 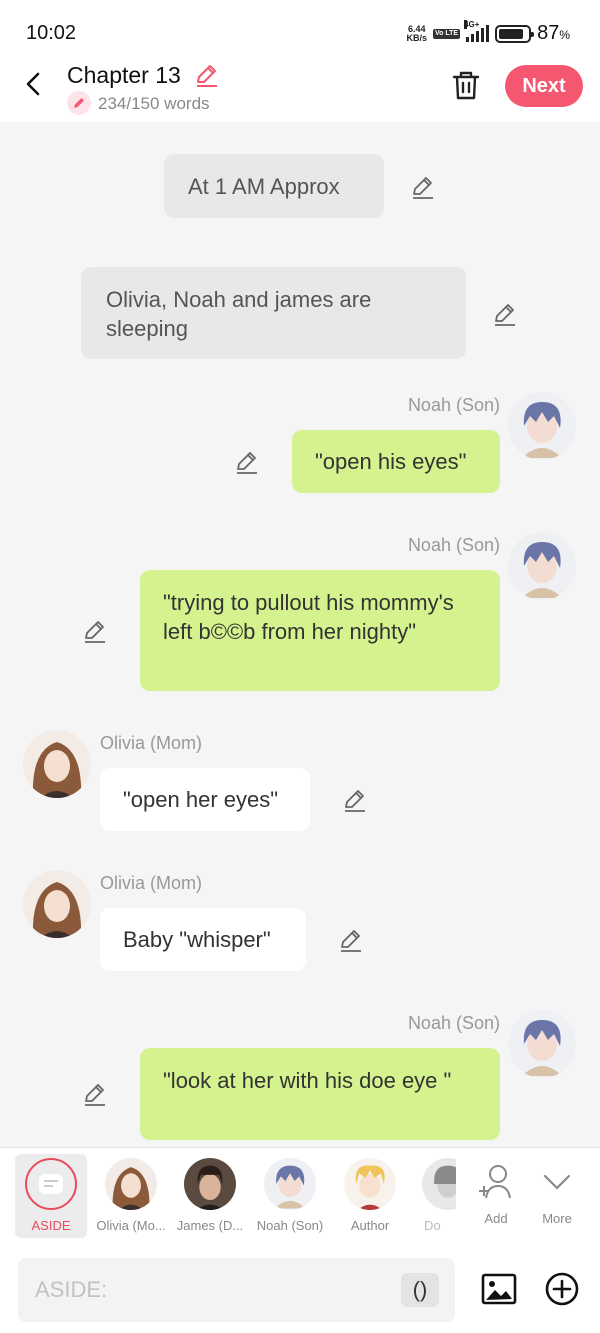 What do you see at coordinates (447, 33) in the screenshot?
I see `volte-icon: Vo LTE` at bounding box center [447, 33].